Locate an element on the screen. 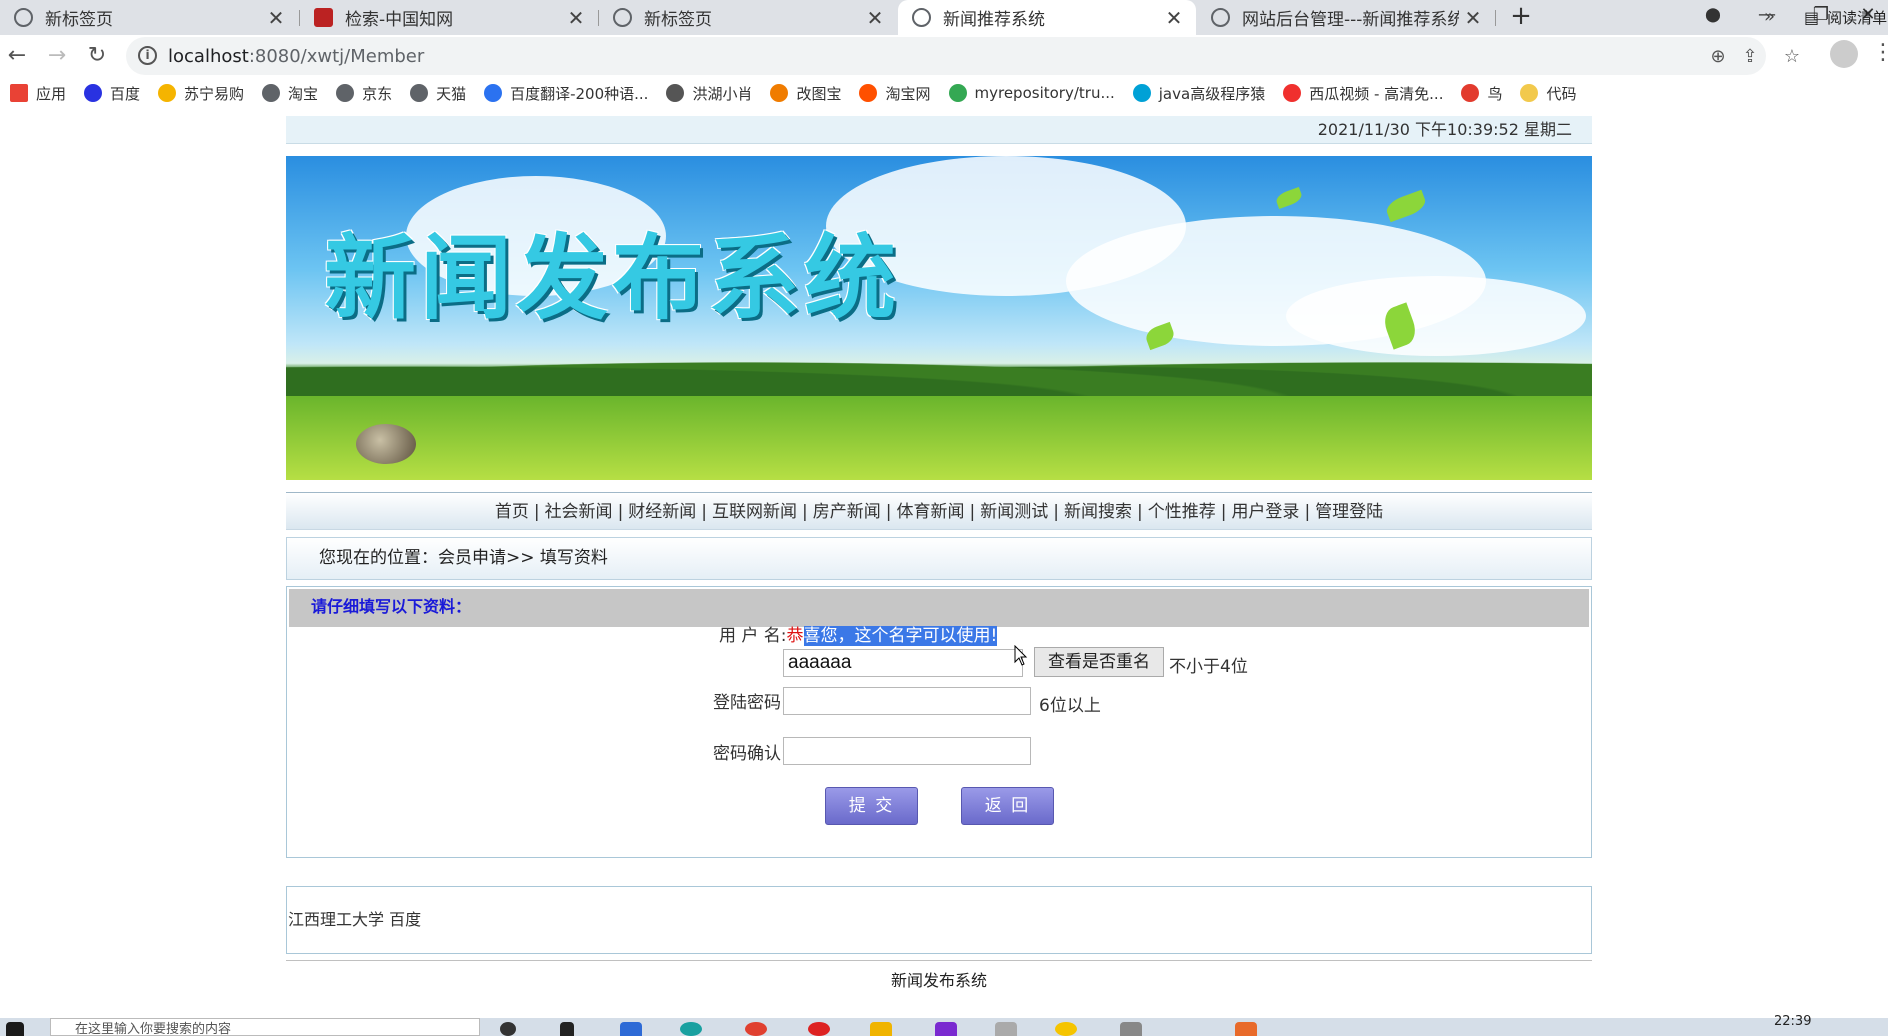 The image size is (1888, 1036). nav-link: 体育新闻 is located at coordinates (931, 512).